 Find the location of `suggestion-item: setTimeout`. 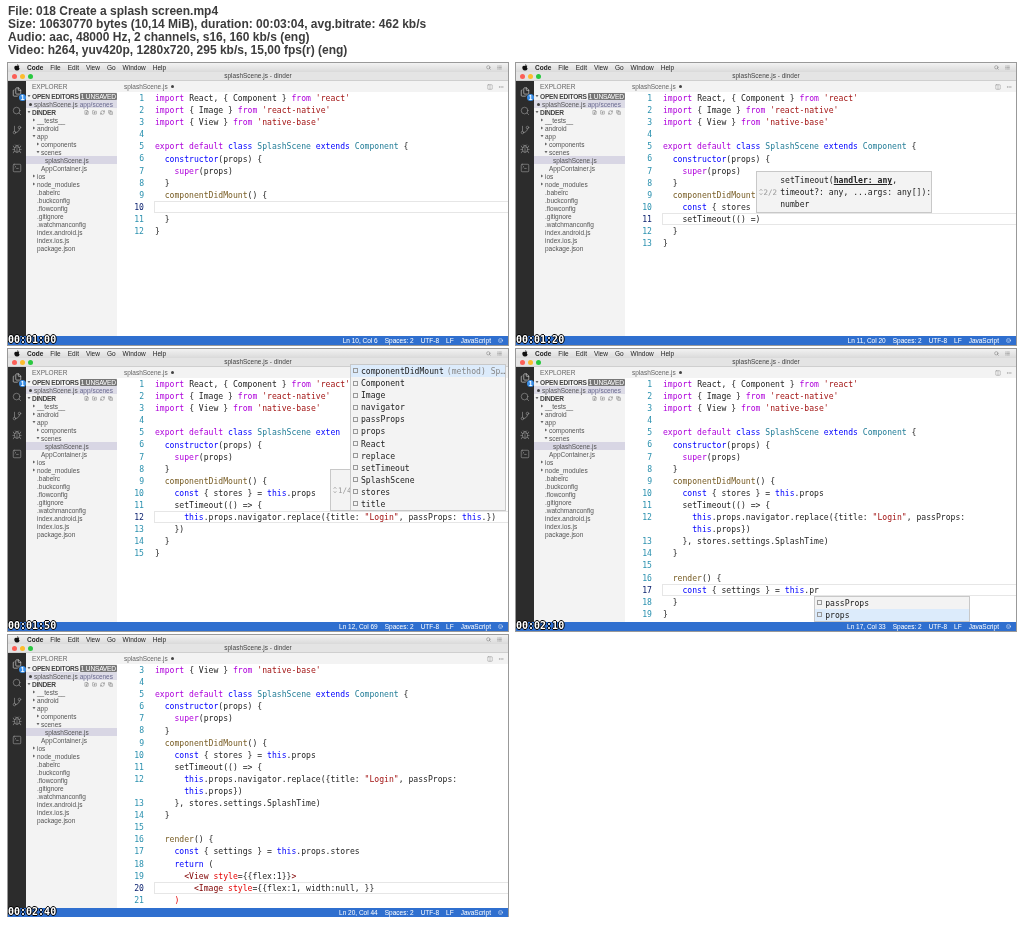

suggestion-item: setTimeout is located at coordinates (428, 467).